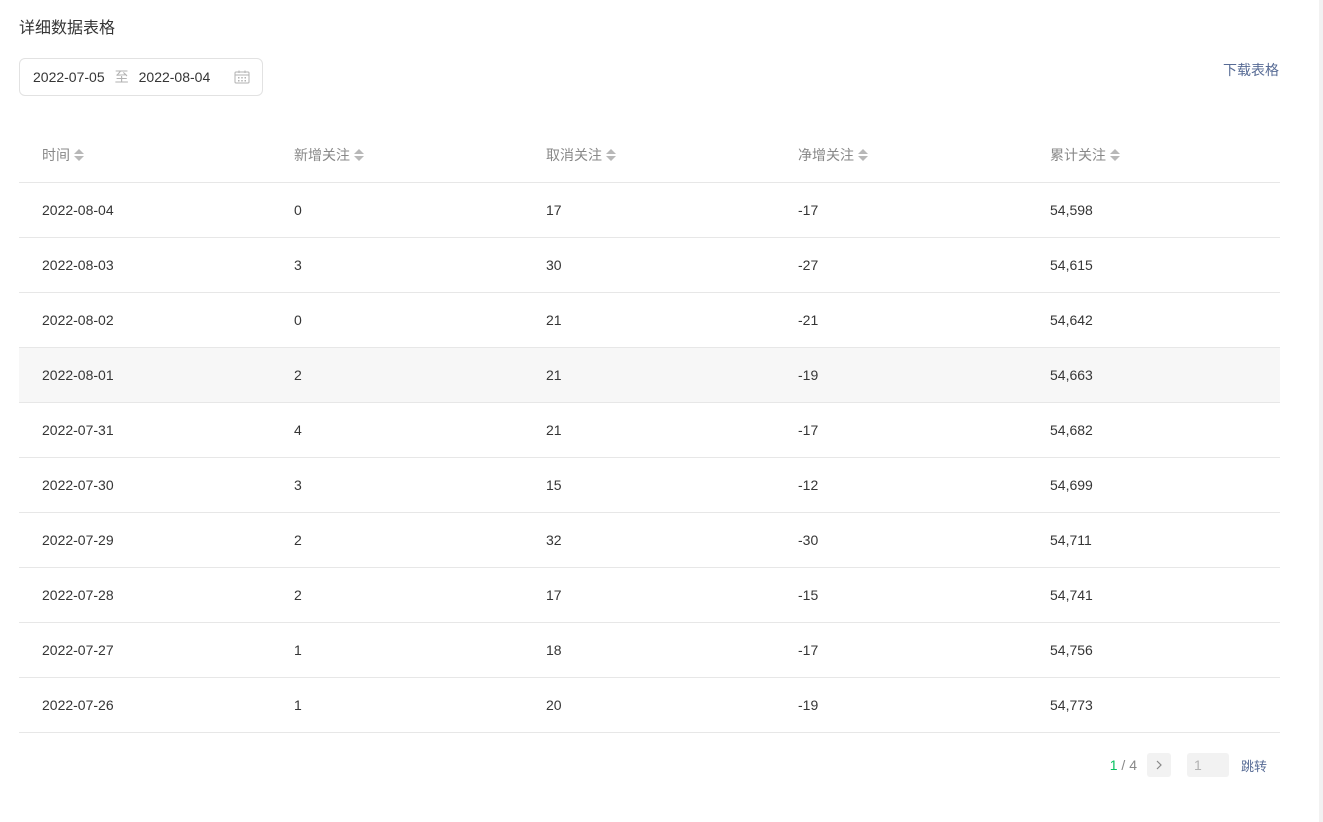 This screenshot has width=1323, height=822. I want to click on scrollbar-track, so click(1321, 411).